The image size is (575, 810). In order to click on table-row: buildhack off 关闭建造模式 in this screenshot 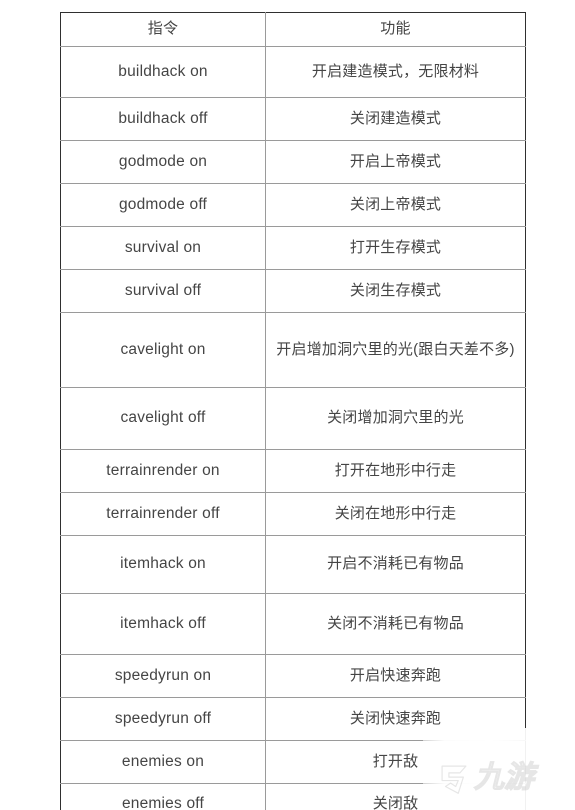, I will do `click(293, 119)`.